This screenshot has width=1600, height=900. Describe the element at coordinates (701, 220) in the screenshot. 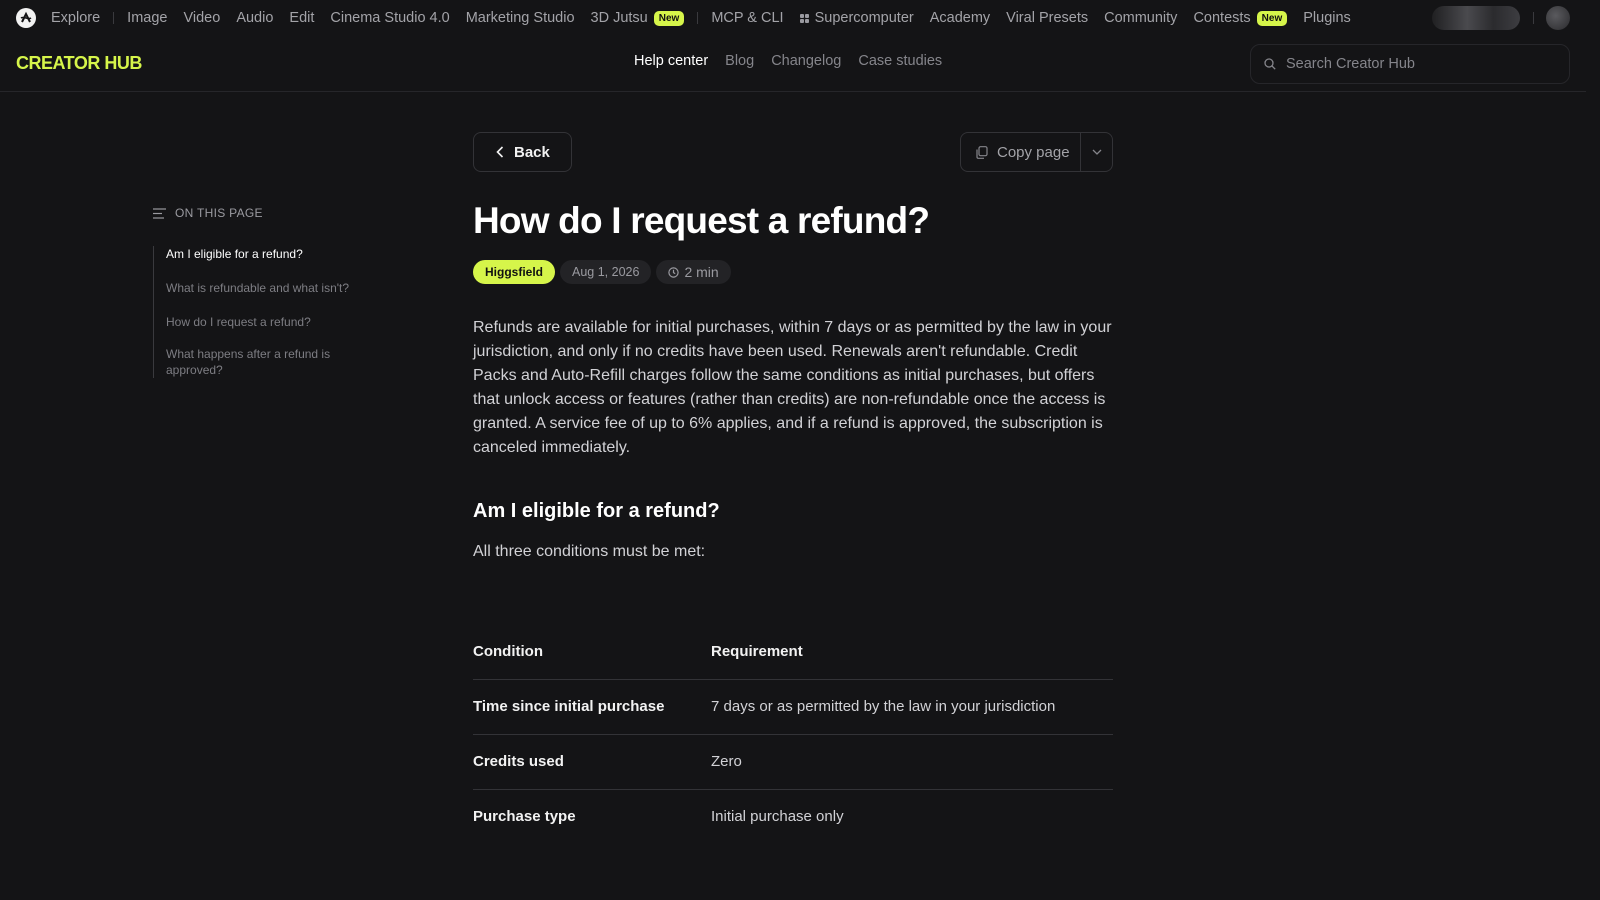

I see `page-title: How do I request a refund?` at that location.